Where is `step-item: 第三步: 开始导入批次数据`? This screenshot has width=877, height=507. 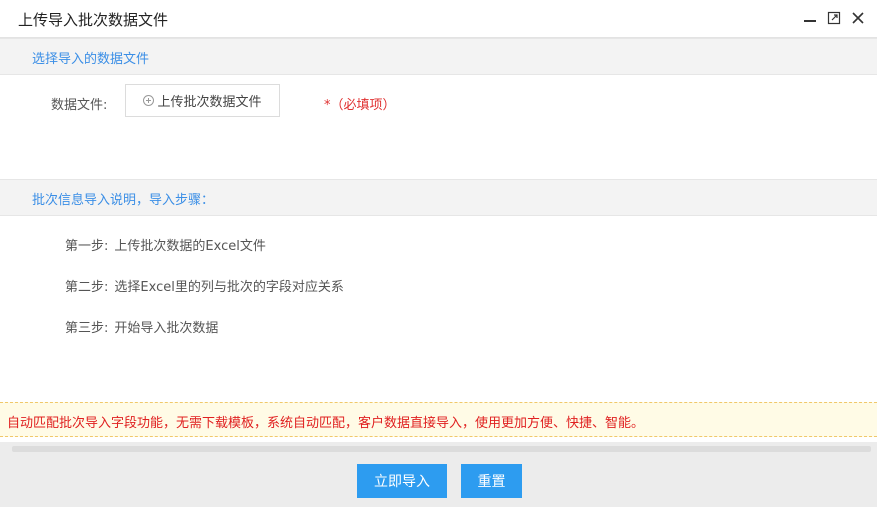 step-item: 第三步: 开始导入批次数据 is located at coordinates (141, 326).